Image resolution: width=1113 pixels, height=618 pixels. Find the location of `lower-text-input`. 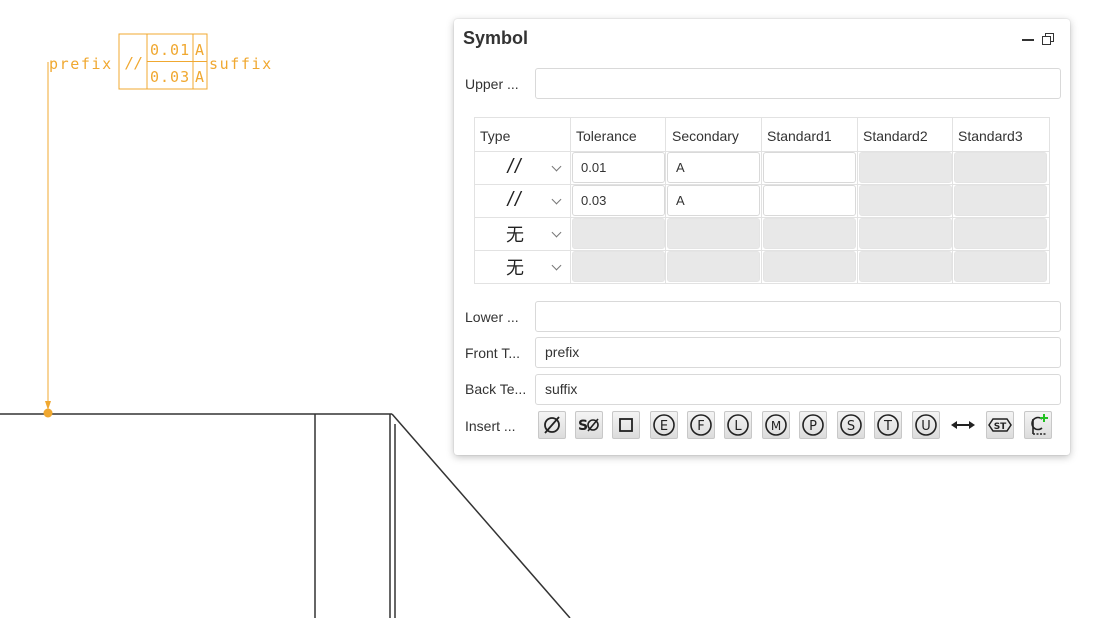

lower-text-input is located at coordinates (798, 316).